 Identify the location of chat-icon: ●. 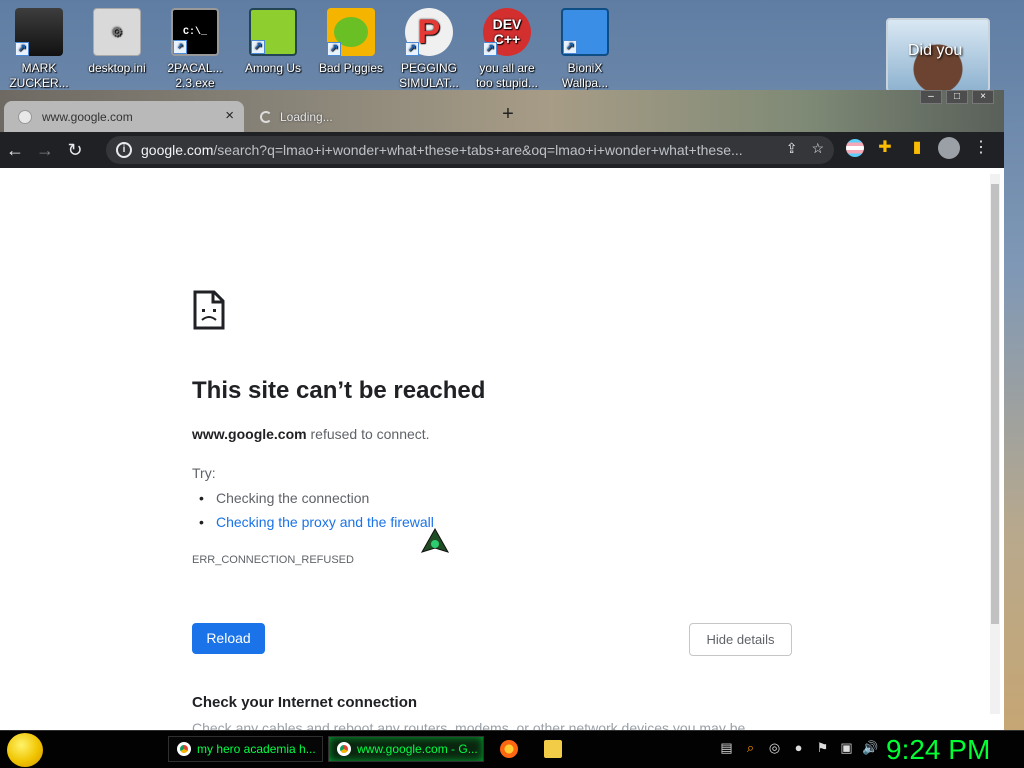
(798, 747).